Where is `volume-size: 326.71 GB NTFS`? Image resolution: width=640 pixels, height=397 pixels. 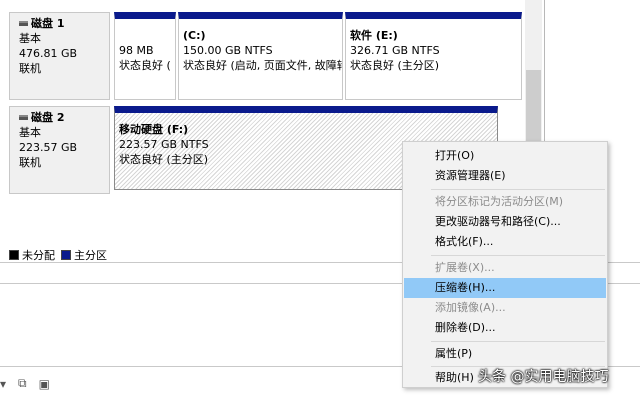 volume-size: 326.71 GB NTFS is located at coordinates (395, 50).